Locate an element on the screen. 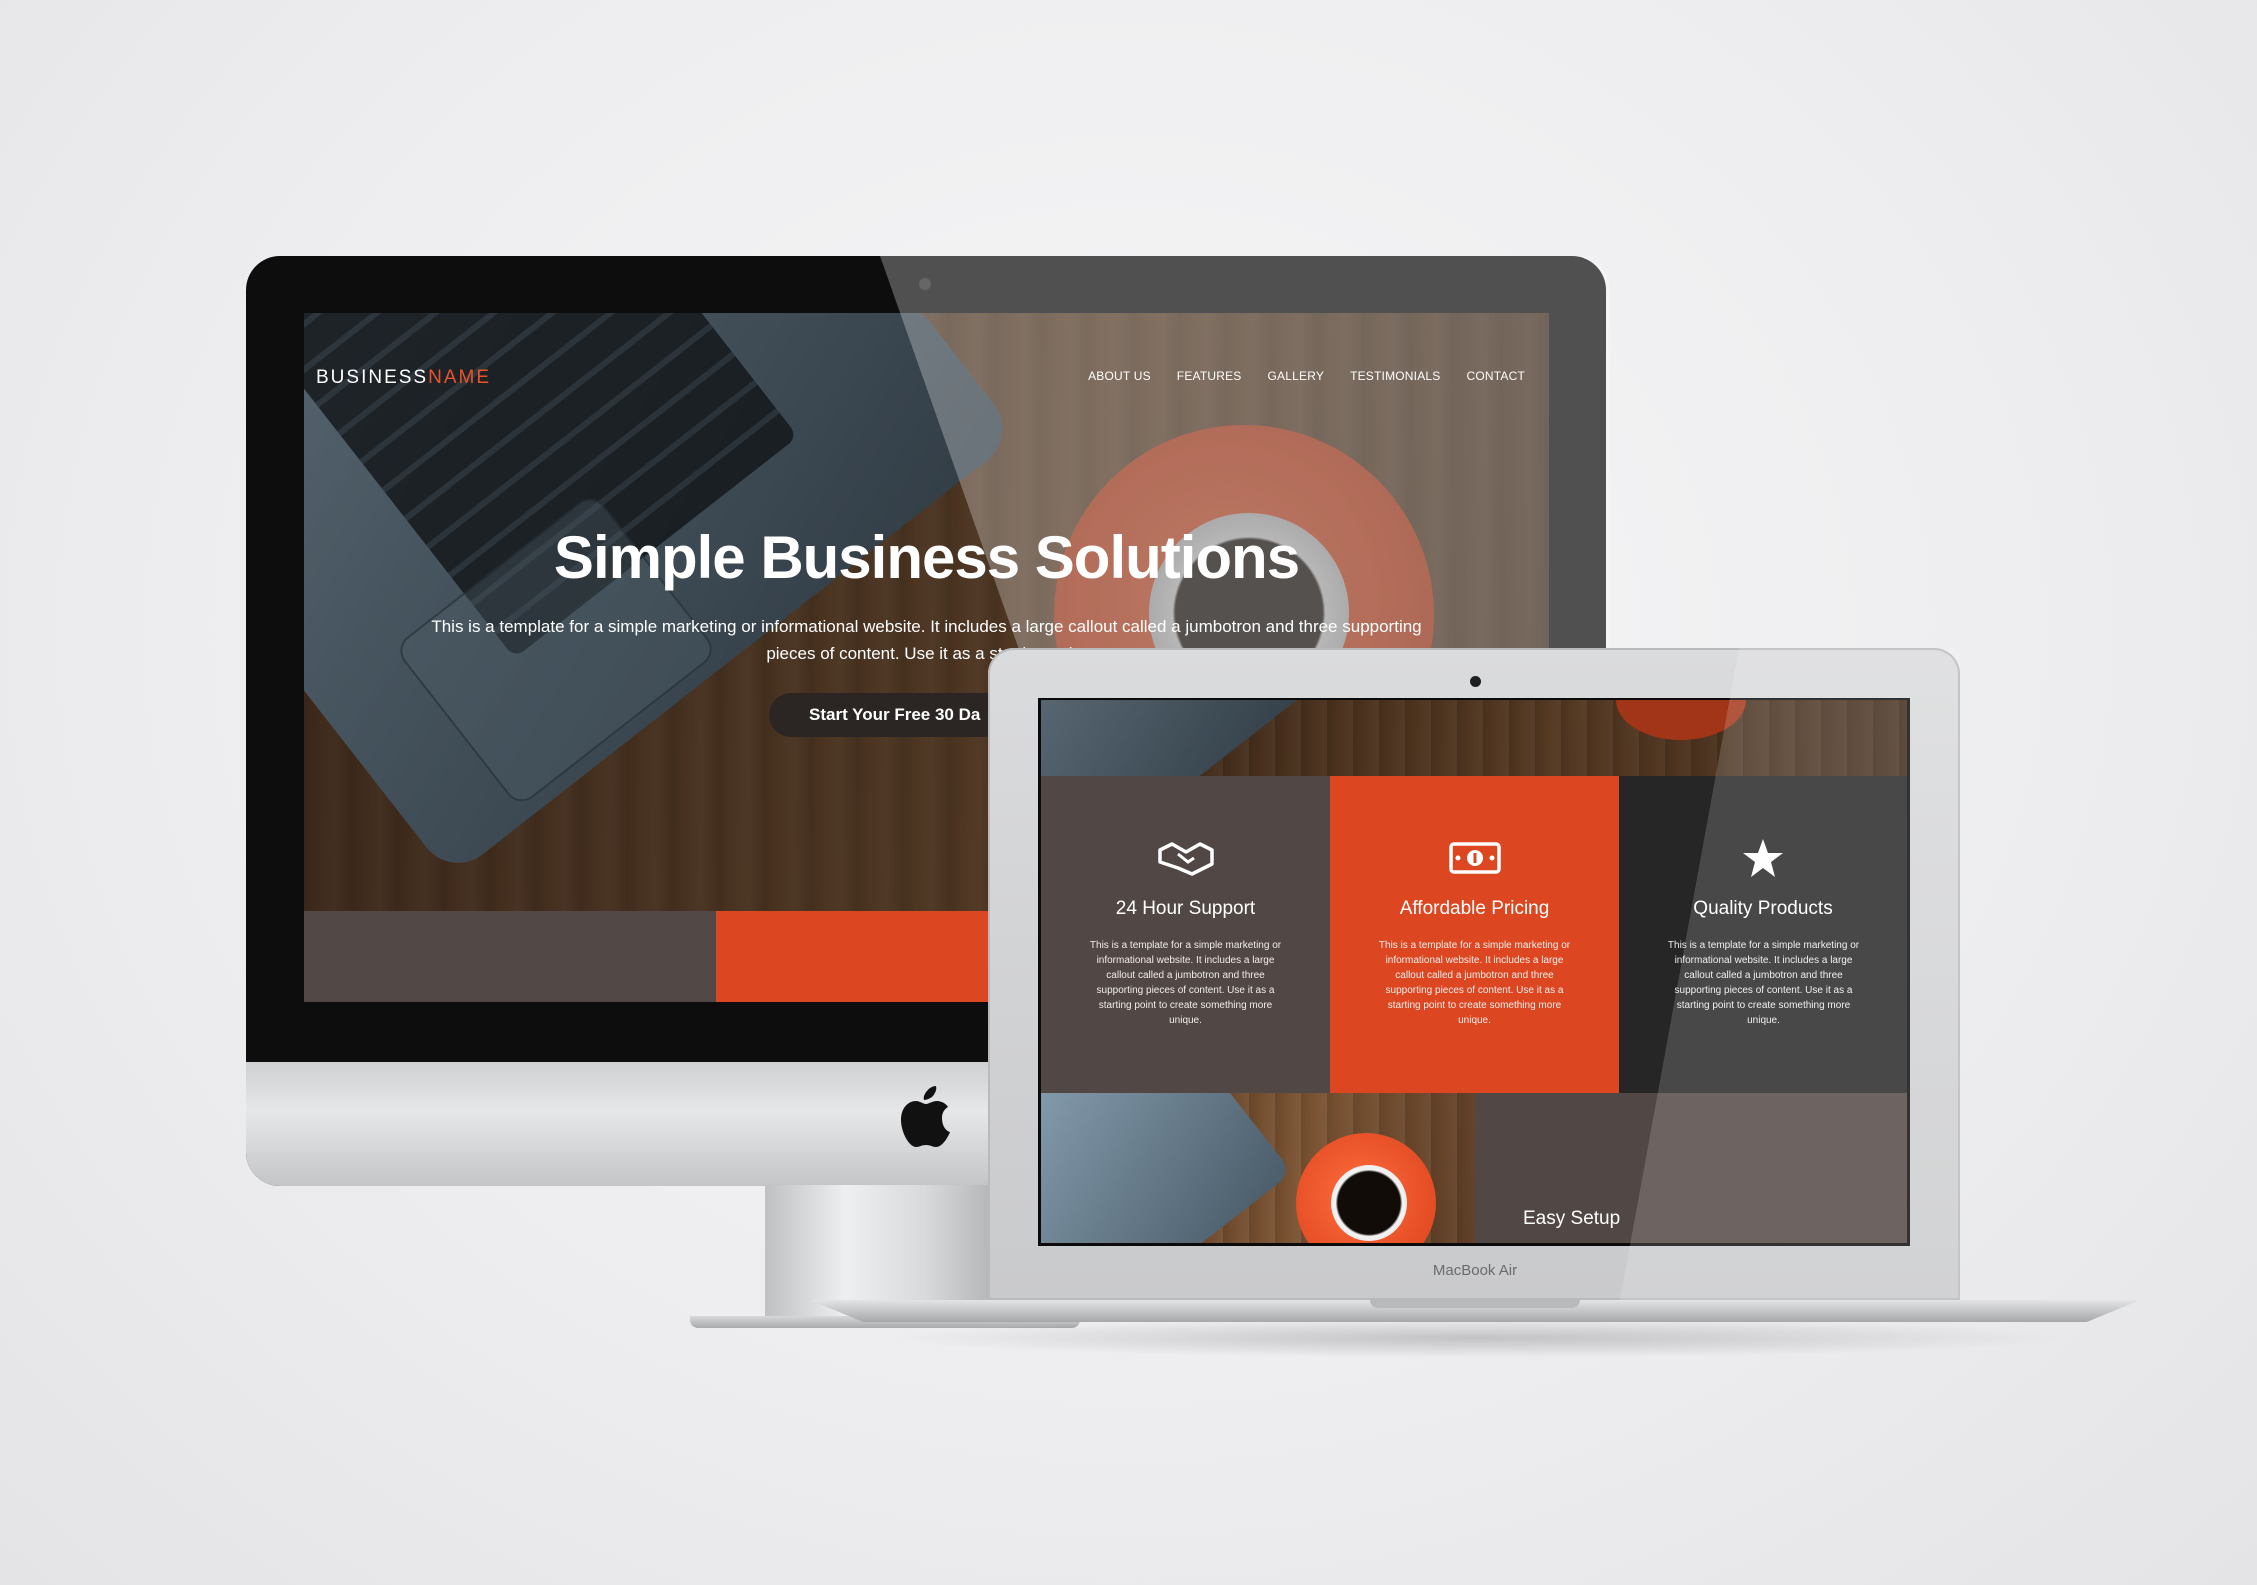 The image size is (2257, 1585). easy-setup-title: Easy Setup is located at coordinates (1572, 1218).